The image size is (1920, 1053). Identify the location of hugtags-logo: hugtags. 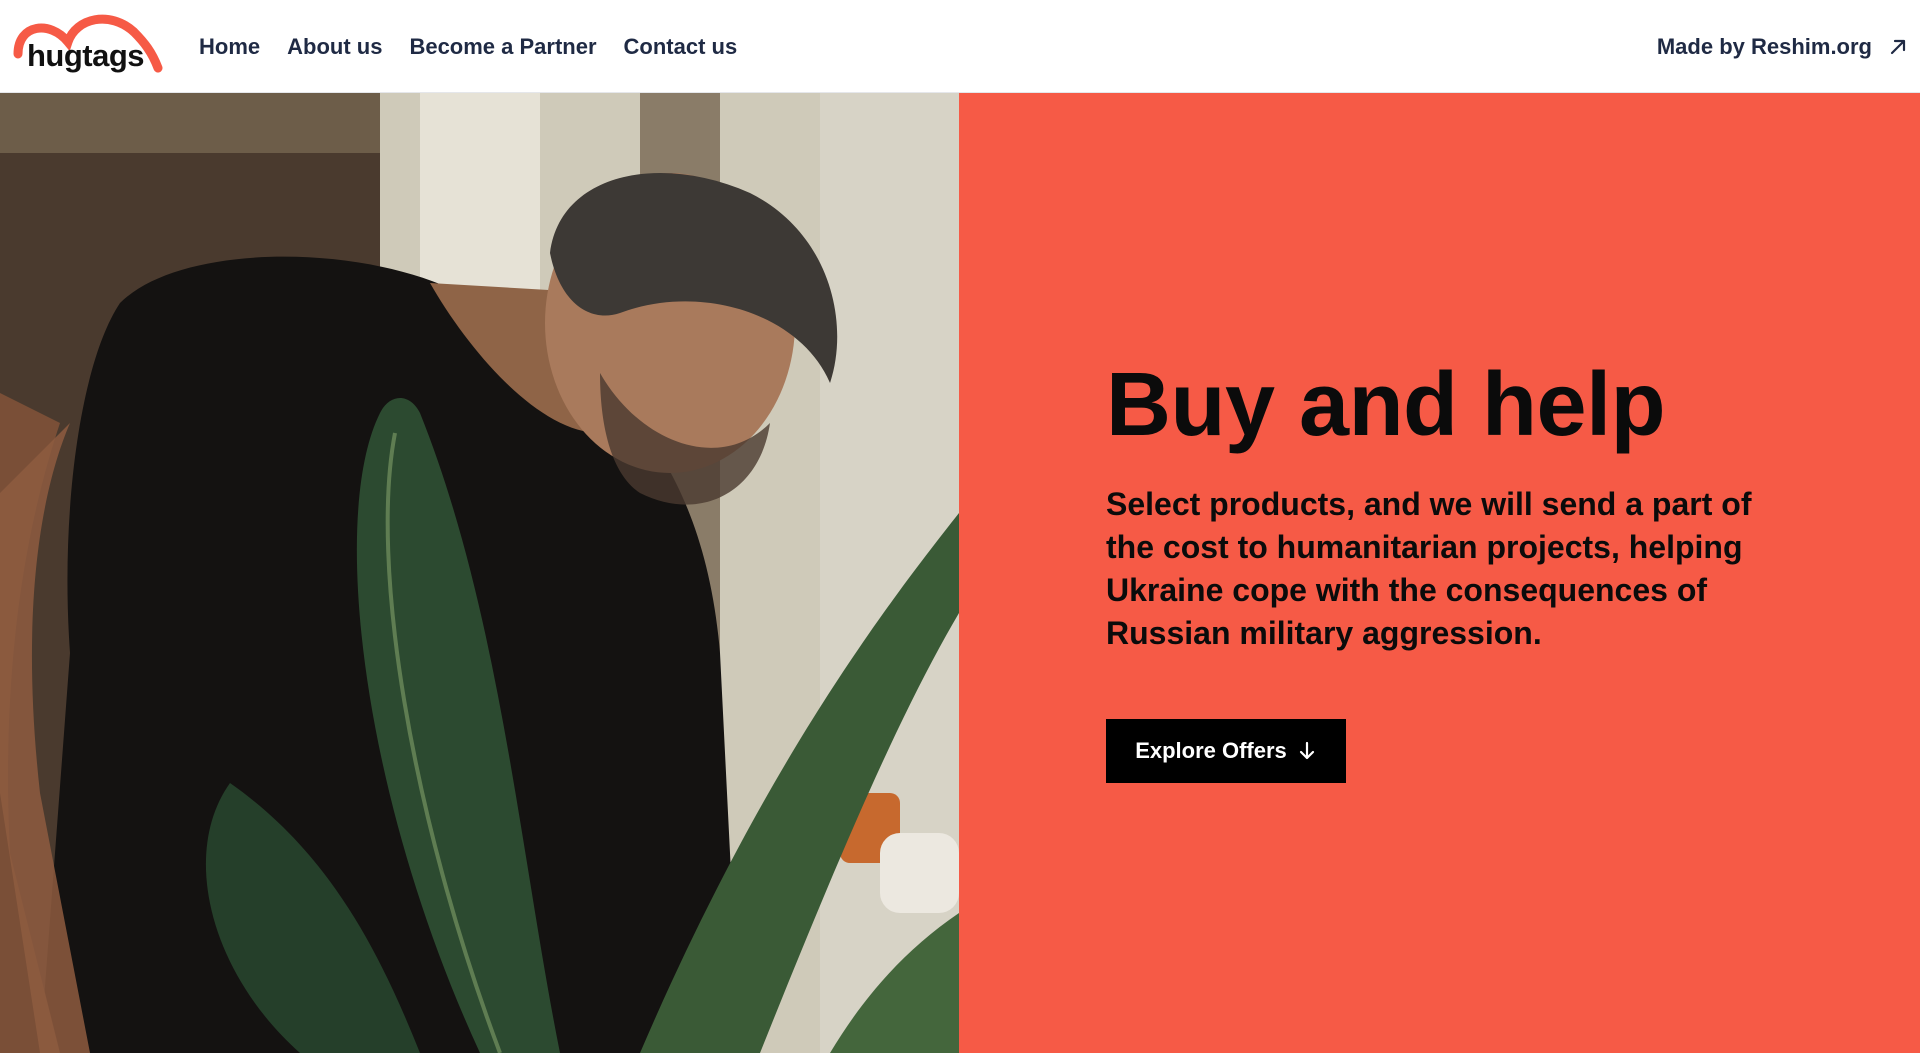
(88, 45).